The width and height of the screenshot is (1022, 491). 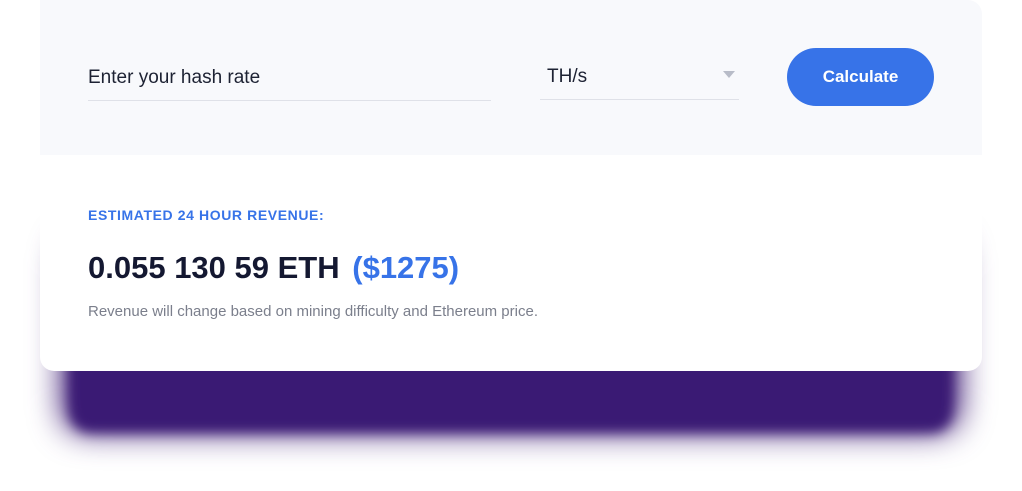 What do you see at coordinates (639, 78) in the screenshot?
I see `hash-unit-select: TH/s` at bounding box center [639, 78].